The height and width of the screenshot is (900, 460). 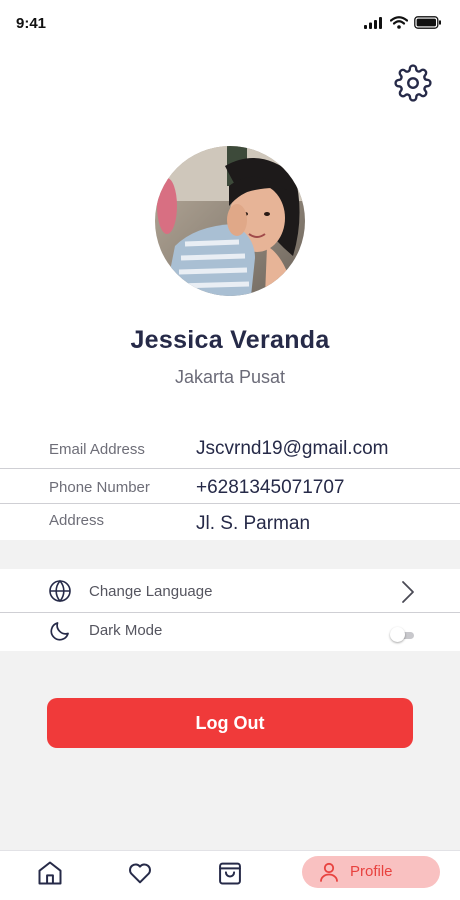 I want to click on info-row-address: Address Jl. S. Parman, so click(x=230, y=522).